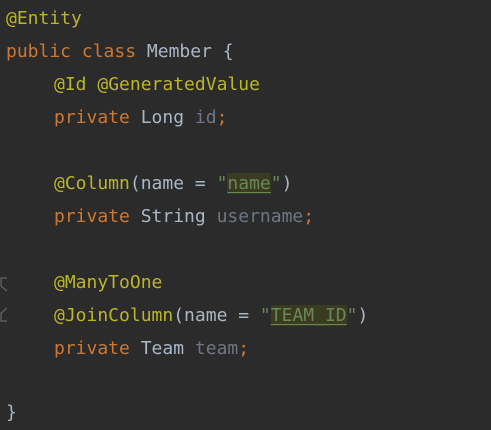 The width and height of the screenshot is (491, 430). What do you see at coordinates (260, 216) in the screenshot?
I see `field-name: username` at bounding box center [260, 216].